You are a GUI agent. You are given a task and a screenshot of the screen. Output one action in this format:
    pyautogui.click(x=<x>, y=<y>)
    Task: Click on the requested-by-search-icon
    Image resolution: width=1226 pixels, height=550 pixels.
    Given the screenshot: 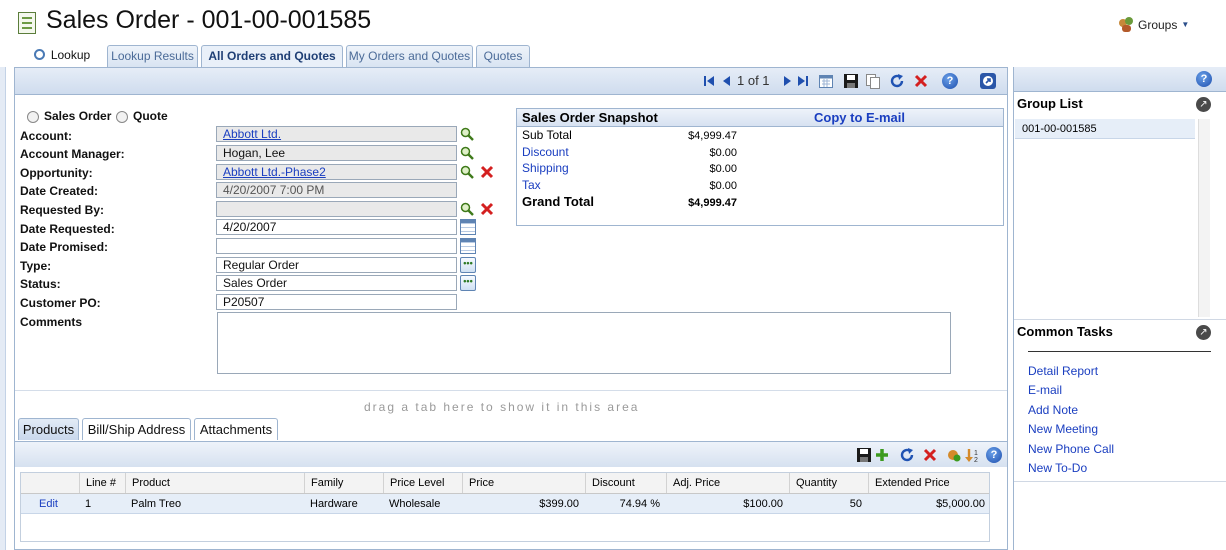 What is the action you would take?
    pyautogui.click(x=467, y=209)
    